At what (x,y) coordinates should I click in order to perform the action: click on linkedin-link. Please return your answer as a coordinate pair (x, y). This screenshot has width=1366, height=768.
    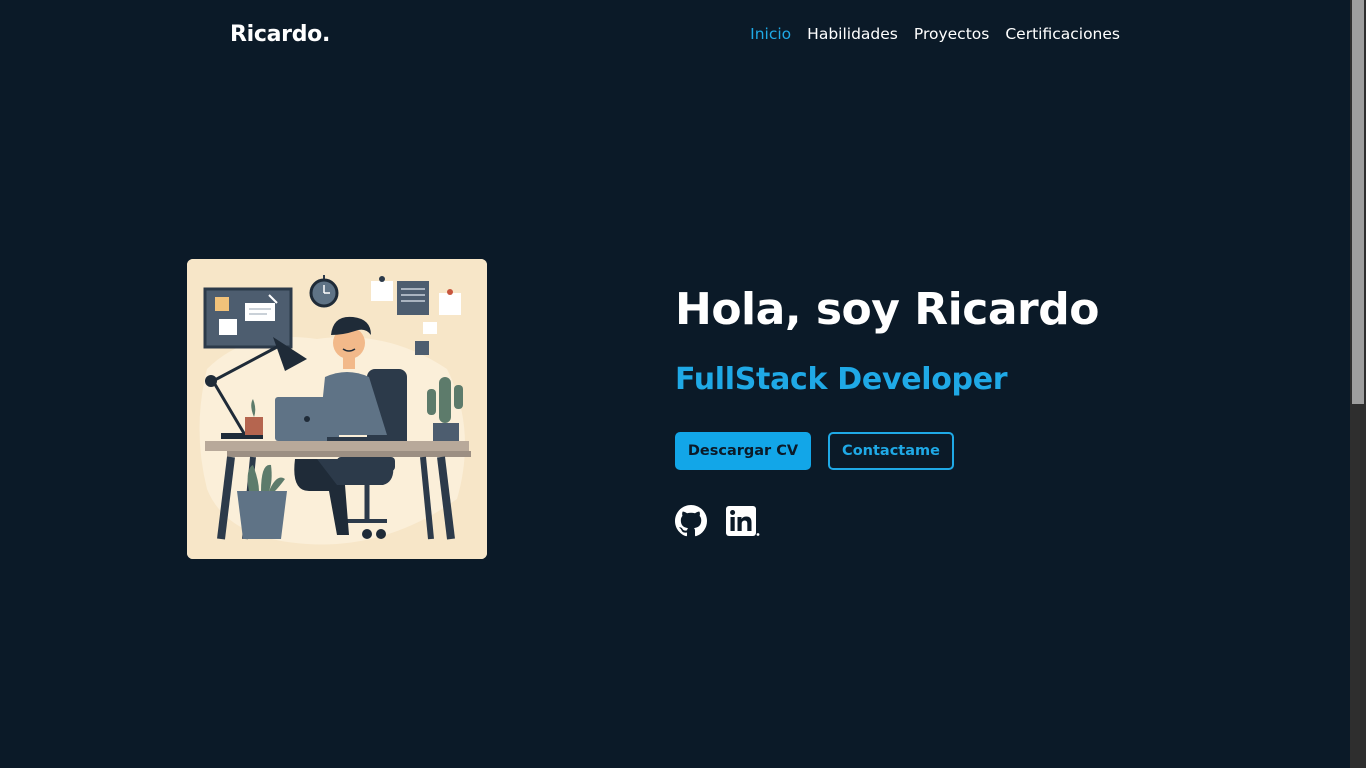
    Looking at the image, I should click on (743, 521).